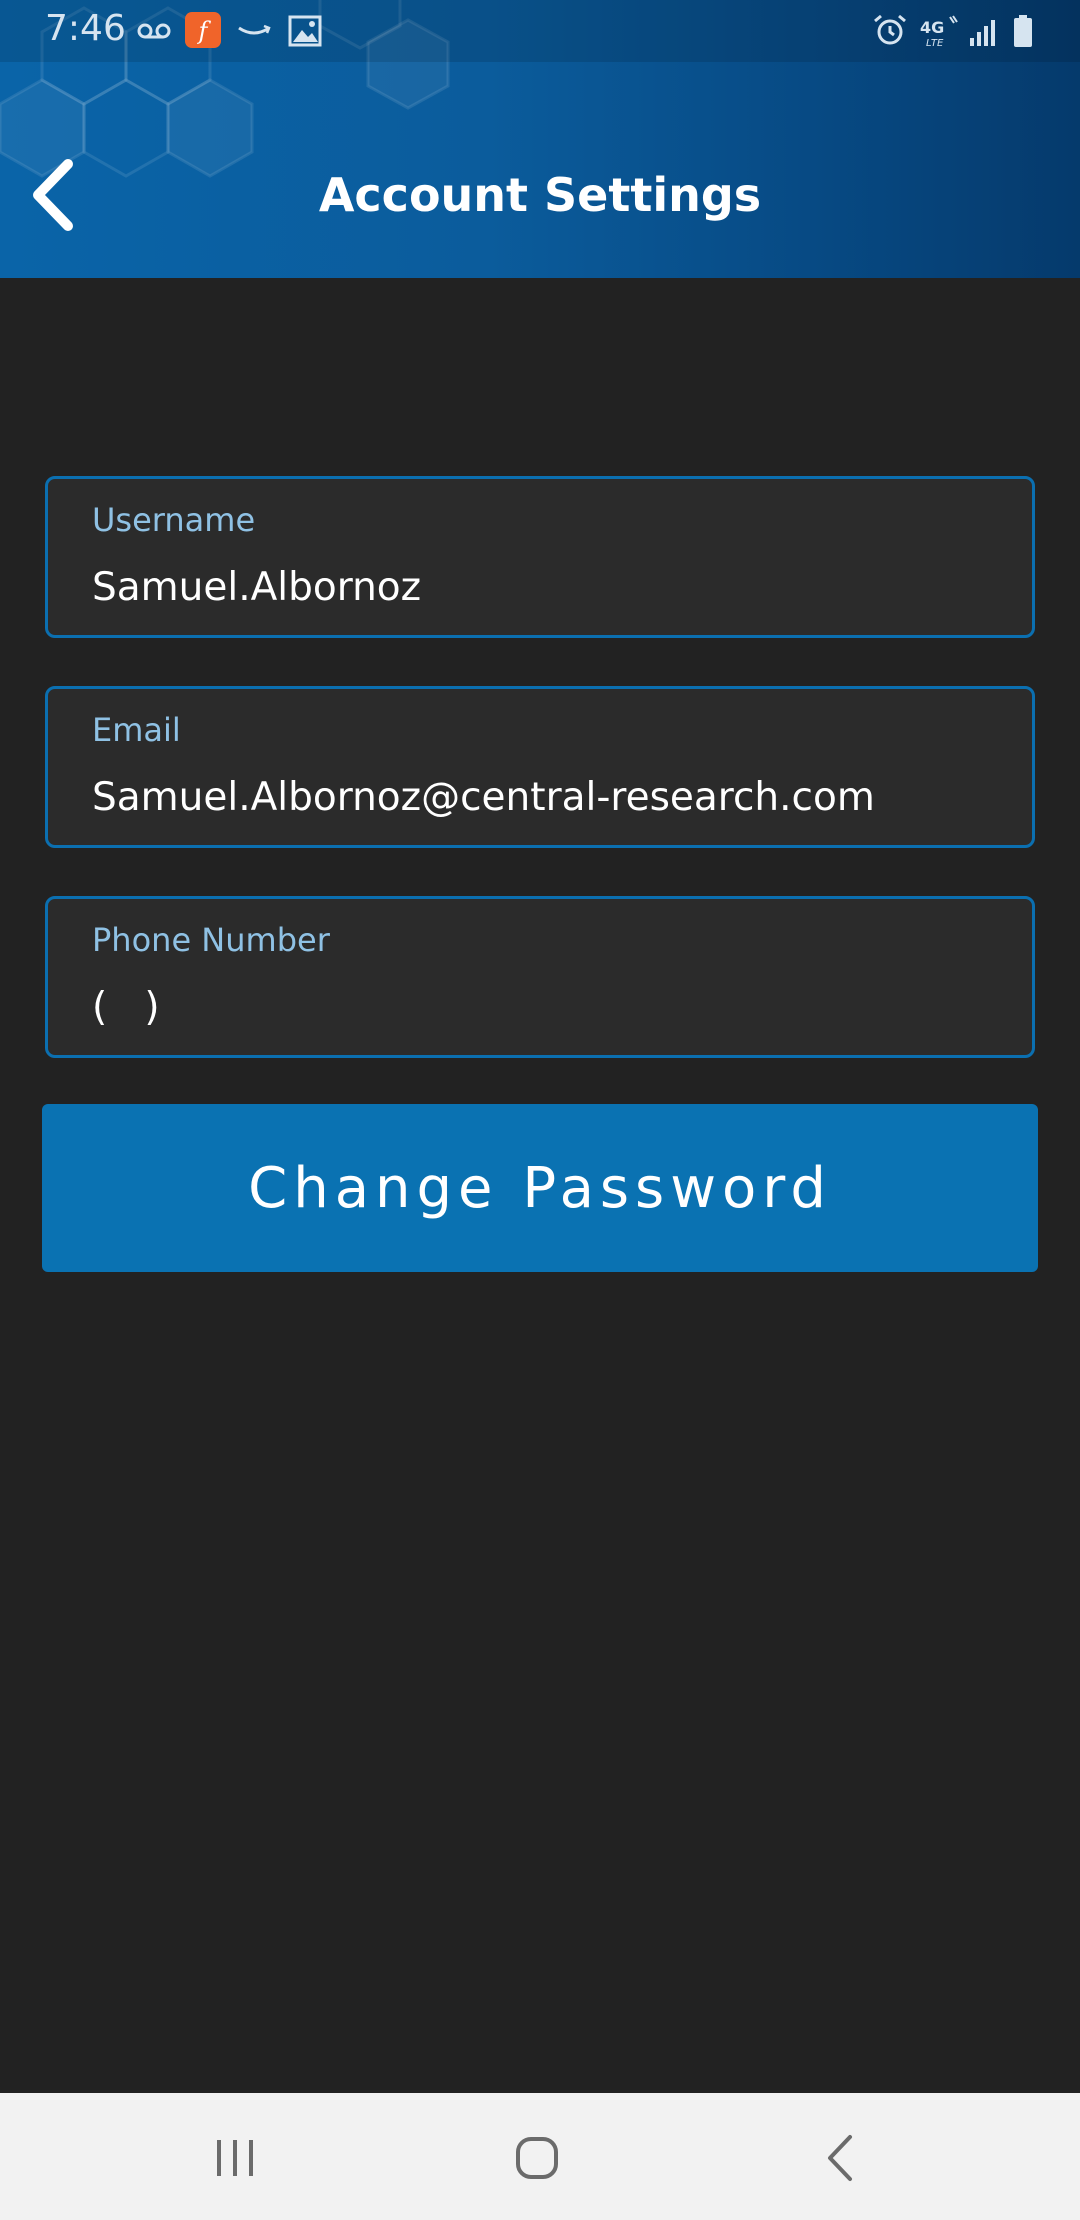 The width and height of the screenshot is (1080, 2220). Describe the element at coordinates (840, 2158) in the screenshot. I see `back-nav-icon` at that location.